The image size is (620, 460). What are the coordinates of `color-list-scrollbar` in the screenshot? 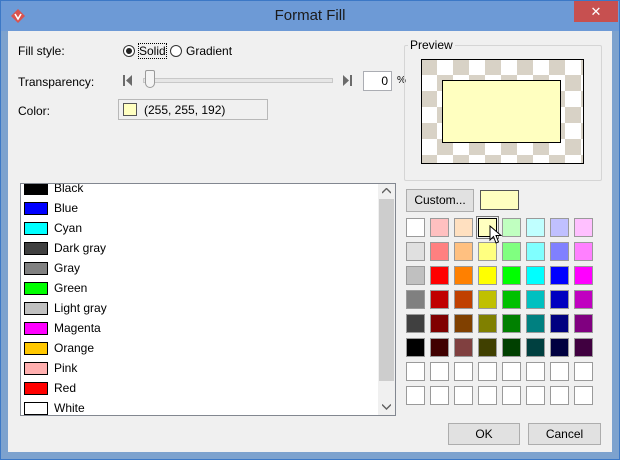 It's located at (386, 299).